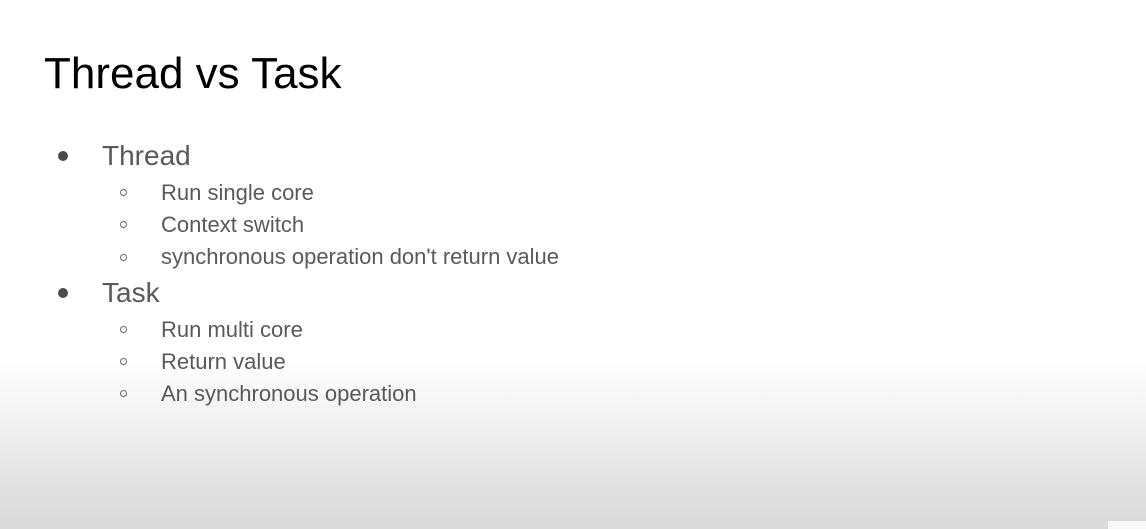  I want to click on sub-item-label: Run single core, so click(237, 192).